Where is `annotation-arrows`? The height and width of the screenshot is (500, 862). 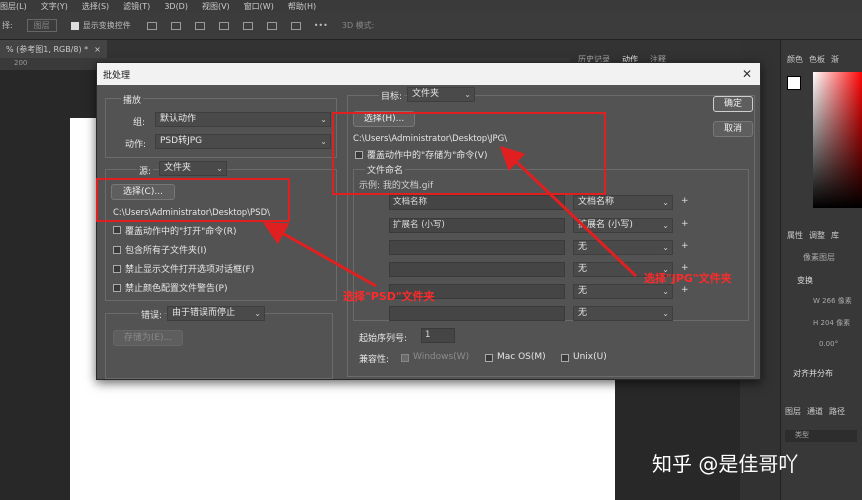 annotation-arrows is located at coordinates (450, 216).